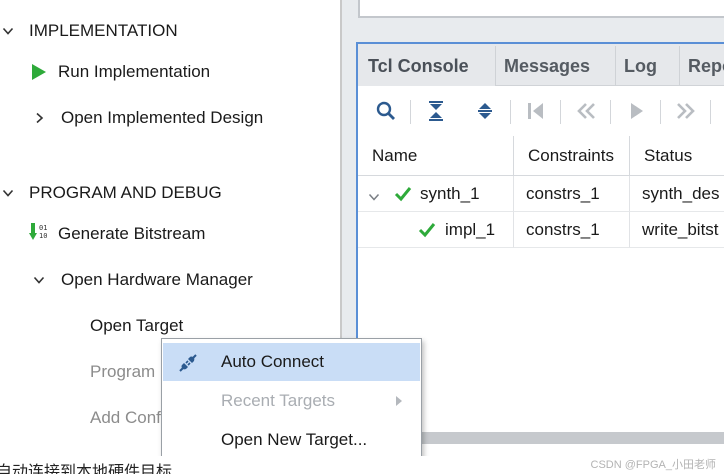 This screenshot has width=724, height=474. Describe the element at coordinates (132, 233) in the screenshot. I see `generate-bitstream-label: Generate Bitstream` at that location.